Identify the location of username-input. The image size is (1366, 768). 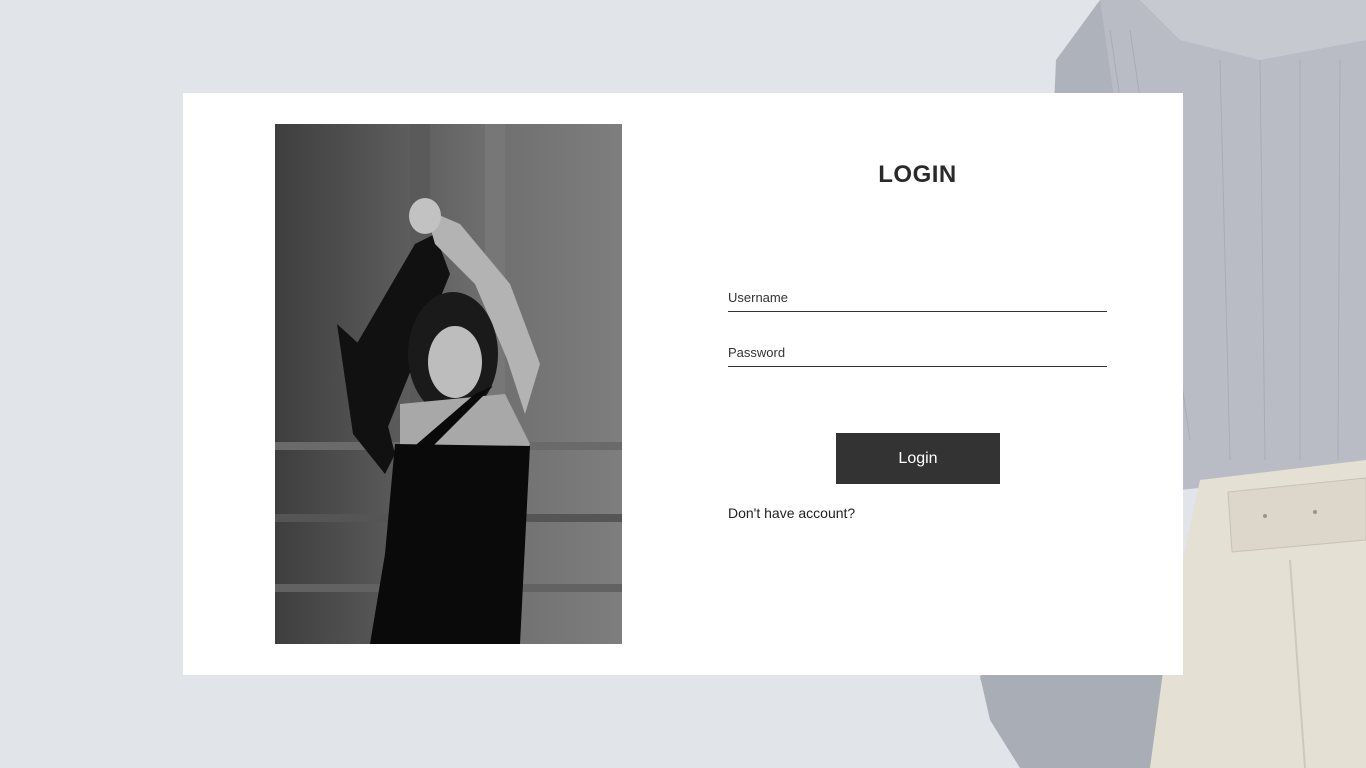
(917, 298).